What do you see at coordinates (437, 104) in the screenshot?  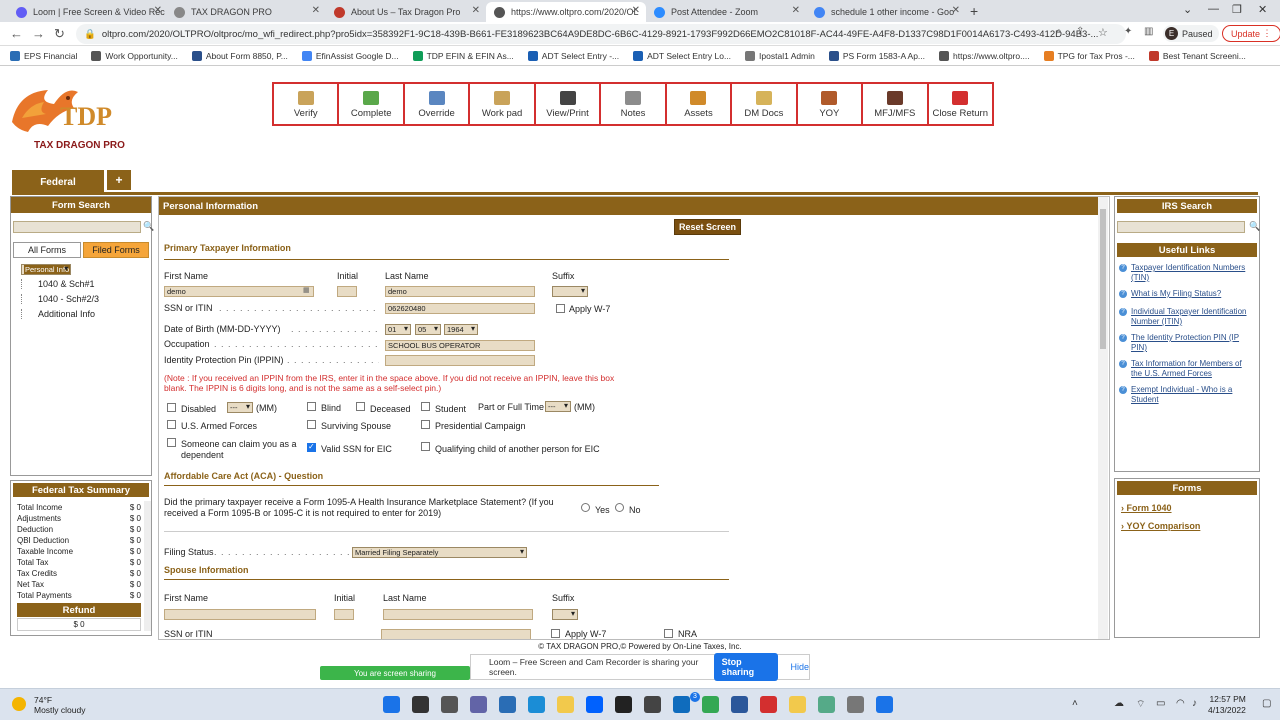 I see `override-button: Override` at bounding box center [437, 104].